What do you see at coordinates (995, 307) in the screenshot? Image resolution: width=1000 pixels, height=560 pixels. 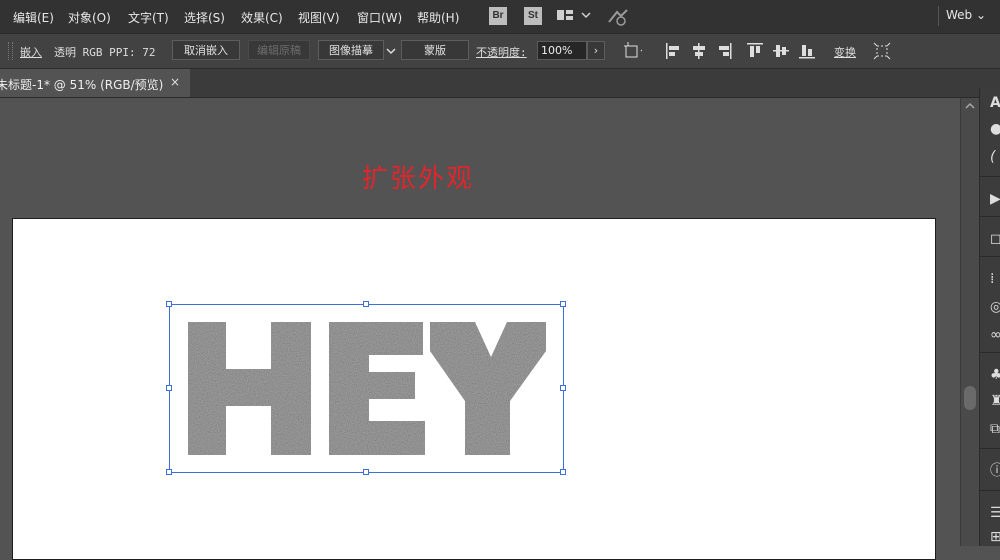 I see `appearance-panel-icon: ◎` at bounding box center [995, 307].